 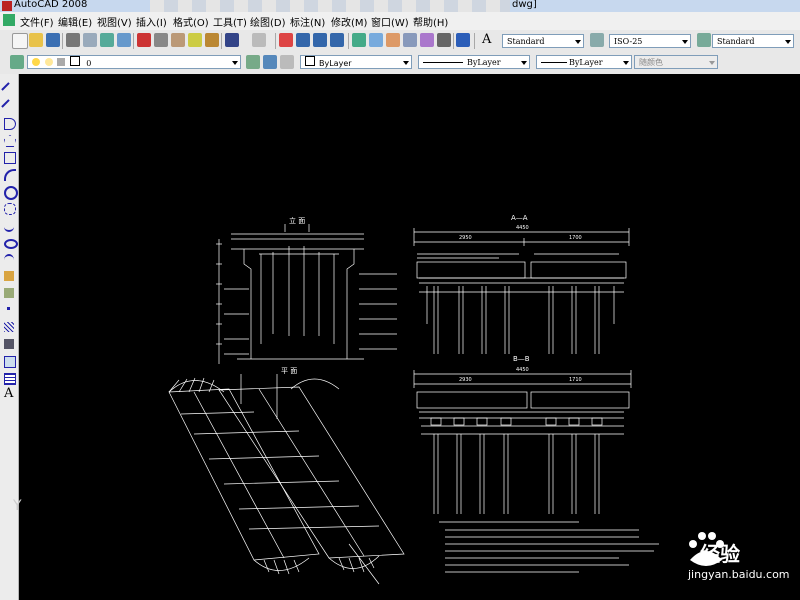 I want to click on watermark-brand: 经验, so click(x=720, y=554).